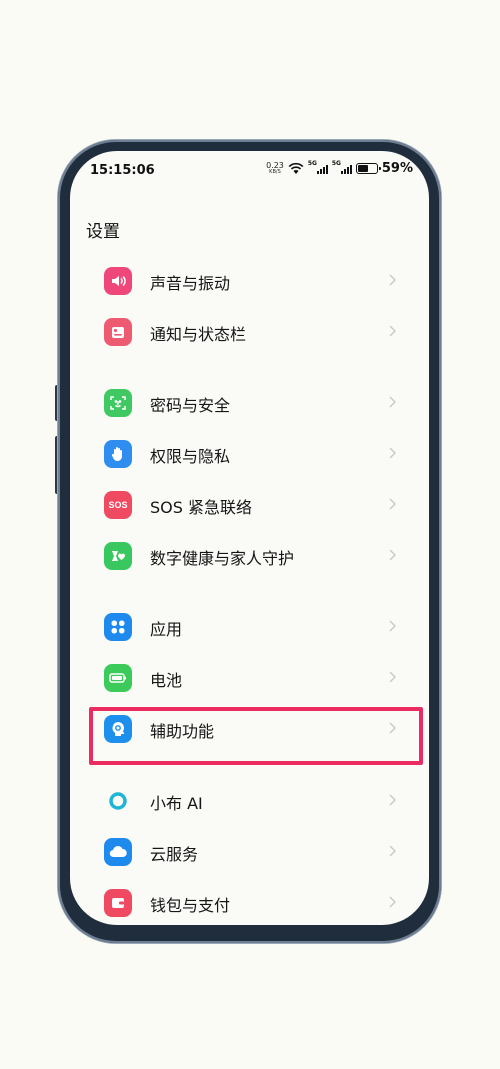 This screenshot has height=1069, width=500. I want to click on status-bar: 15:15:06 0.23 KB/S 5G 5G 59%, so click(249, 171).